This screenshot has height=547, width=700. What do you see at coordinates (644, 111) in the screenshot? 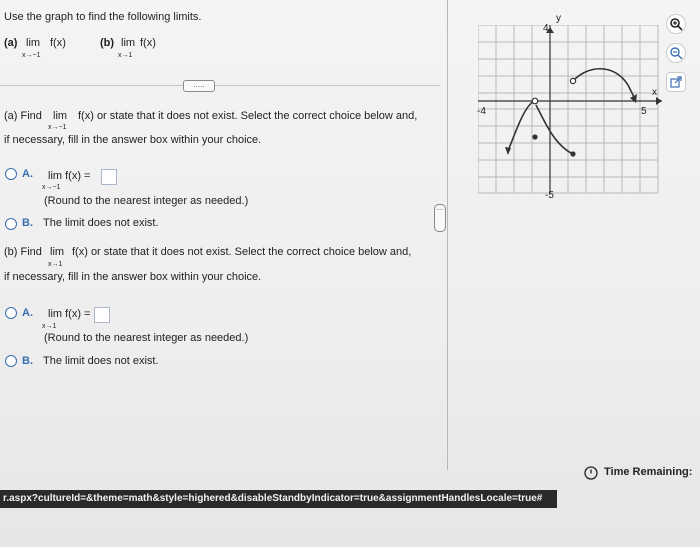
I see `graph-x-max-label: 5` at bounding box center [644, 111].